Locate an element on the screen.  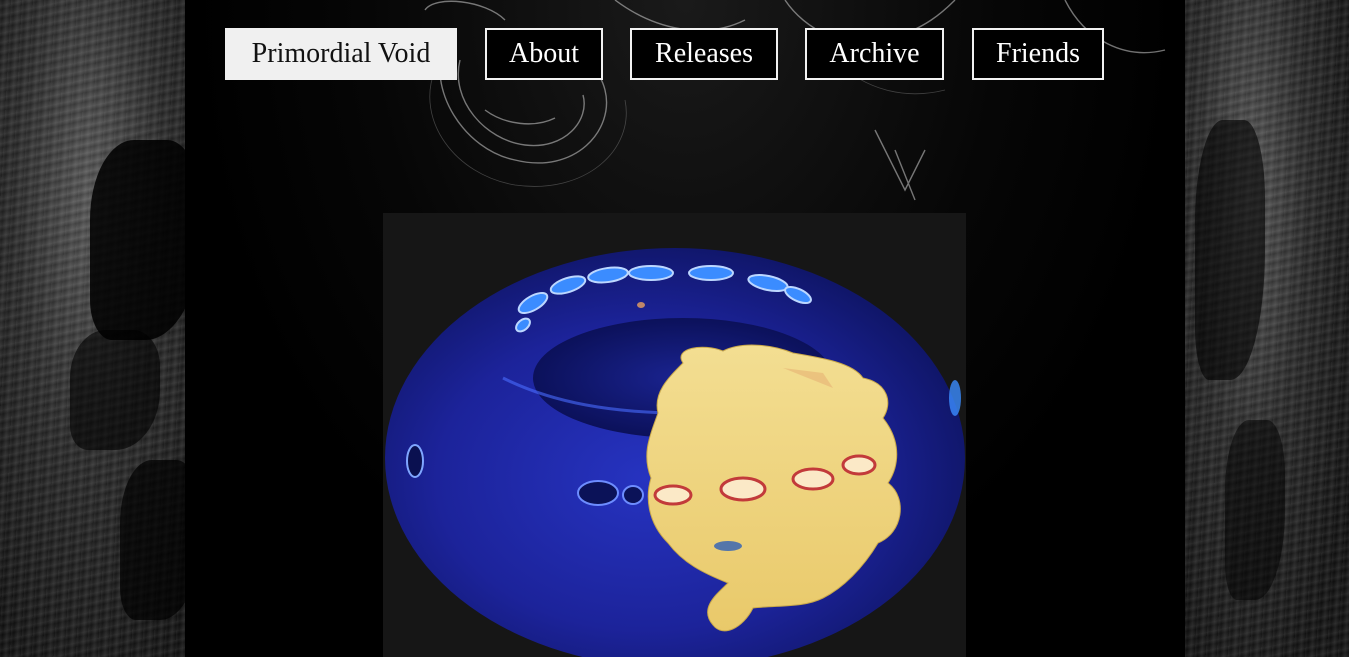
nav-home-link: Primordial Void is located at coordinates (341, 54).